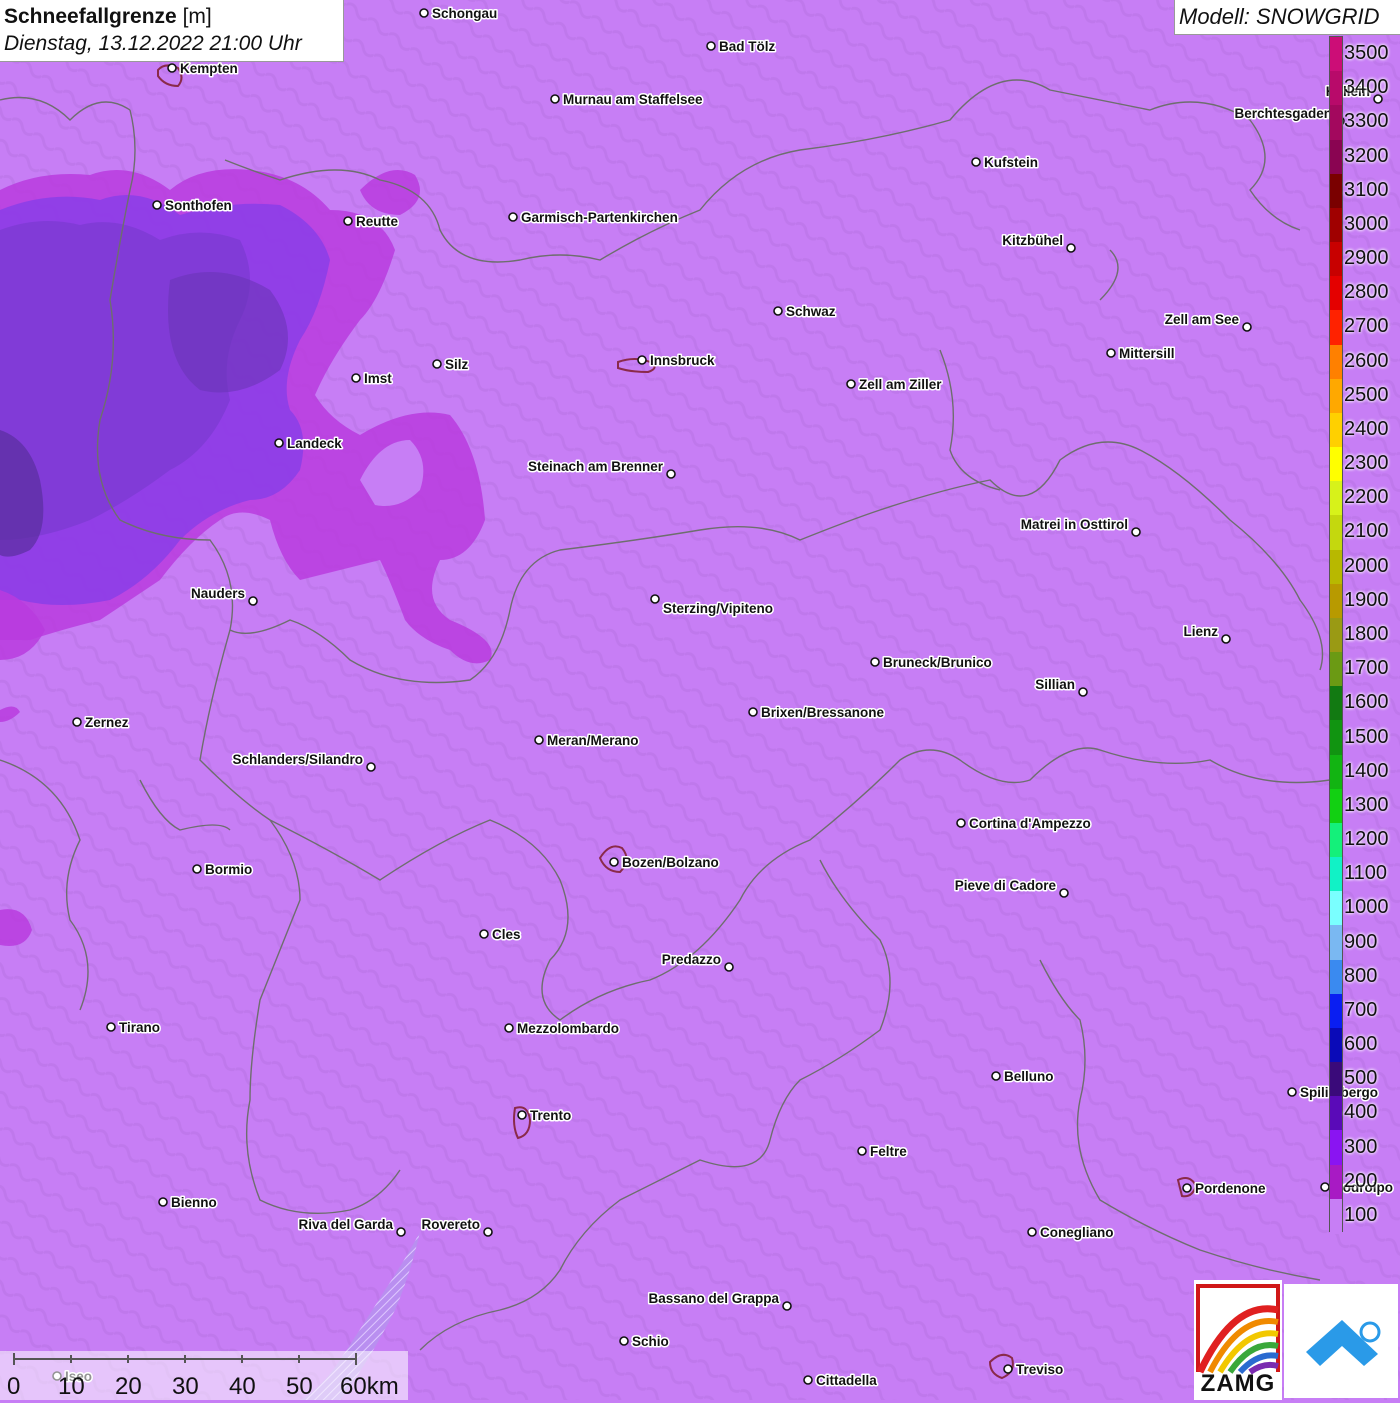  Describe the element at coordinates (682, 360) in the screenshot. I see `city-label: Innsbruck` at that location.